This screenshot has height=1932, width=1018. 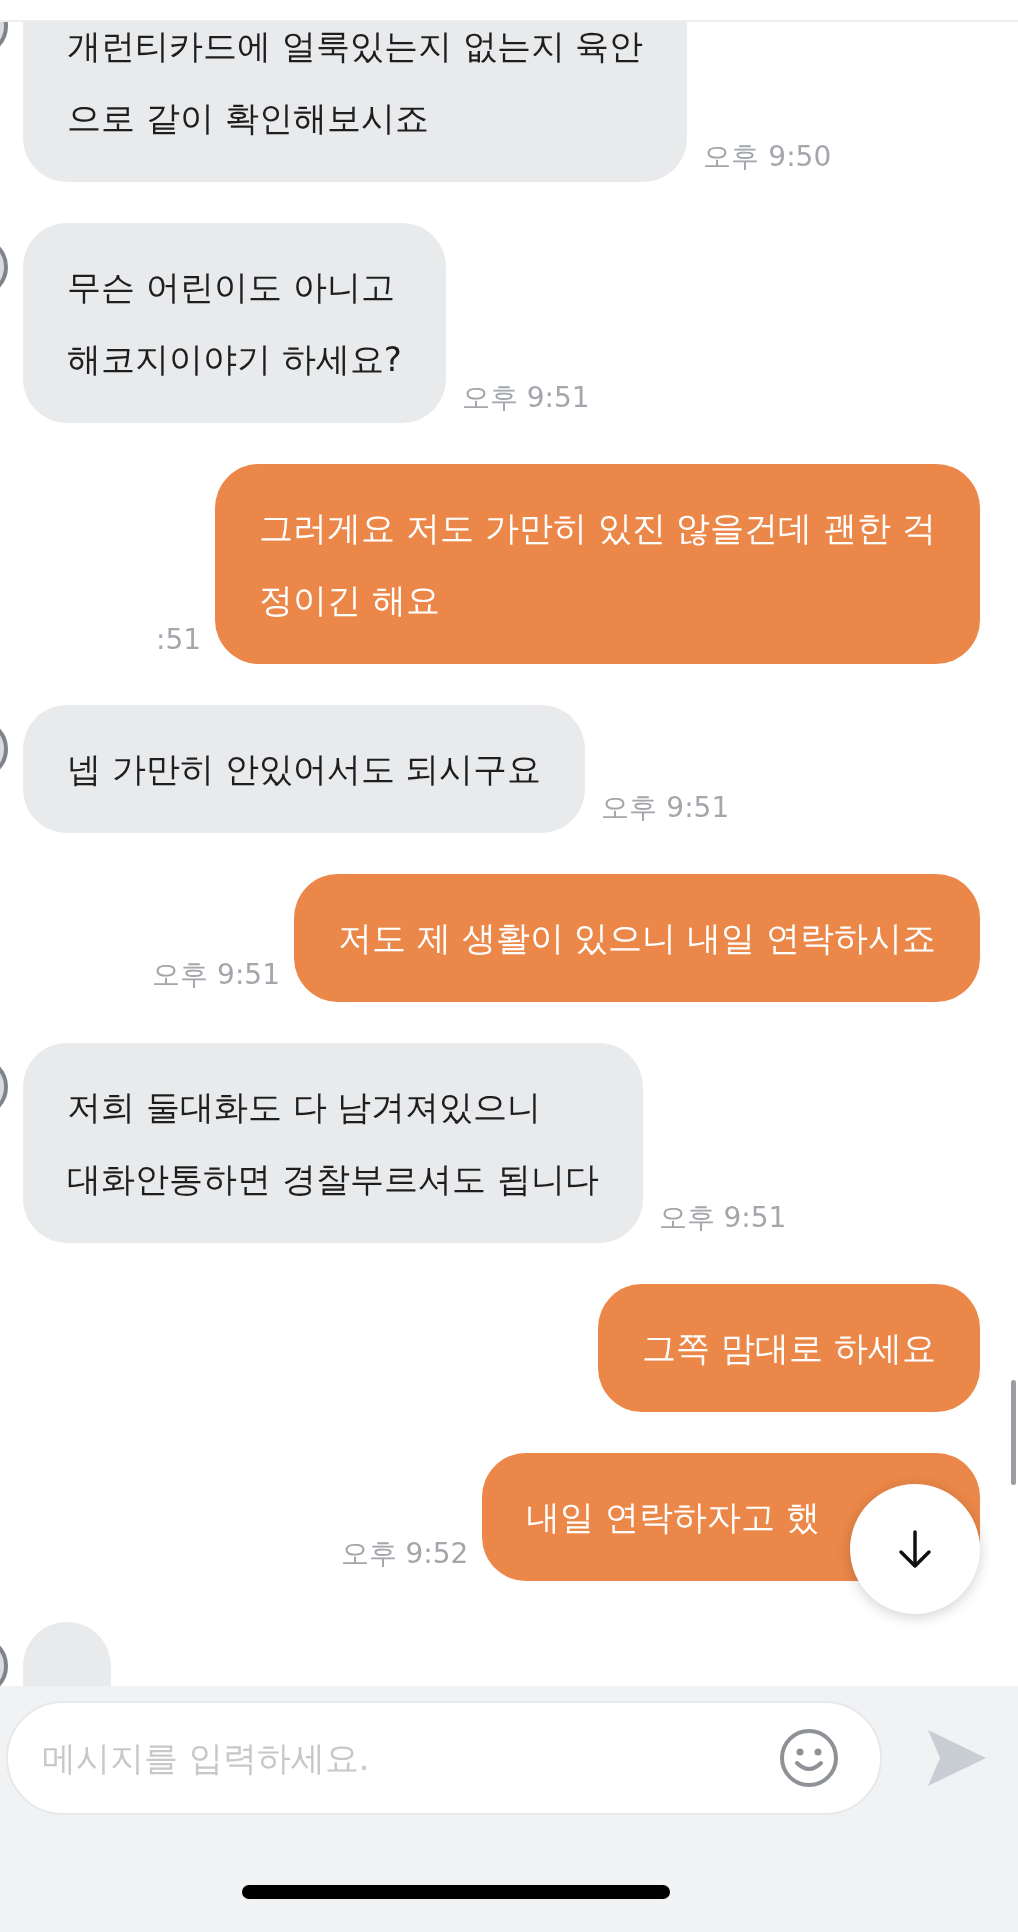 What do you see at coordinates (404, 1554) in the screenshot?
I see `message-time: 오후 9:52` at bounding box center [404, 1554].